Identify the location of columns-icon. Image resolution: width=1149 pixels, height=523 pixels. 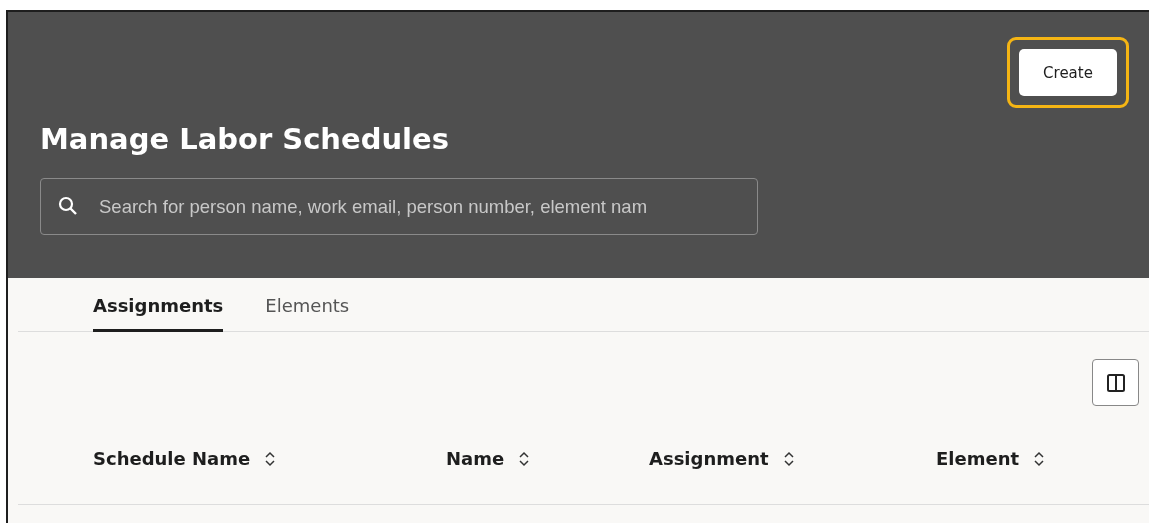
(1115, 382).